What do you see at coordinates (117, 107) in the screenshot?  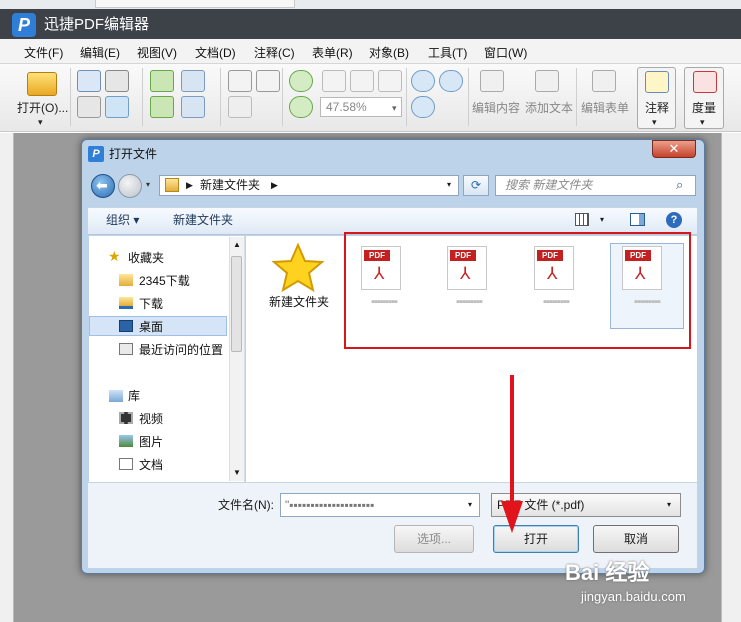 I see `email-icon` at bounding box center [117, 107].